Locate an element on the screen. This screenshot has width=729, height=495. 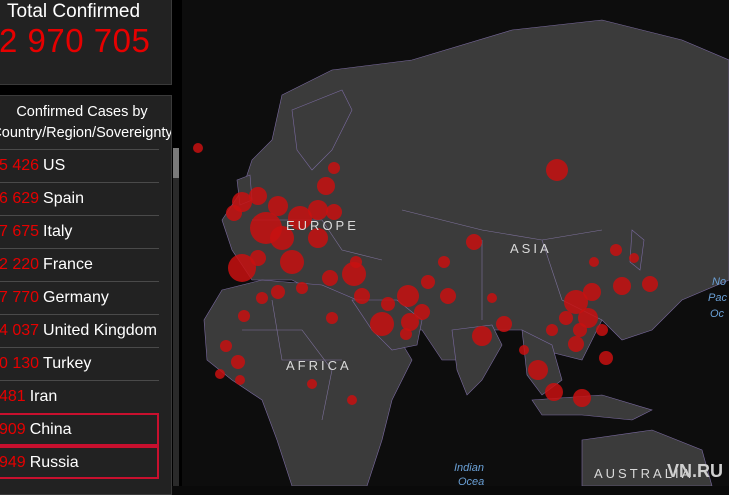
ocean-label-indian-2: Ocea is located at coordinates (471, 482).